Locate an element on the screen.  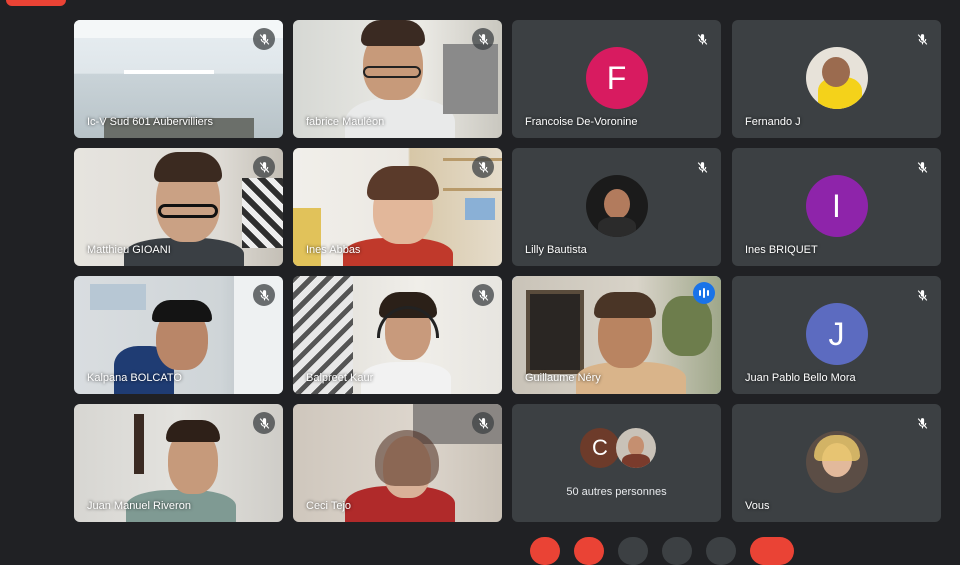
participant-name: fabrice Mauléon is located at coordinates (345, 122).